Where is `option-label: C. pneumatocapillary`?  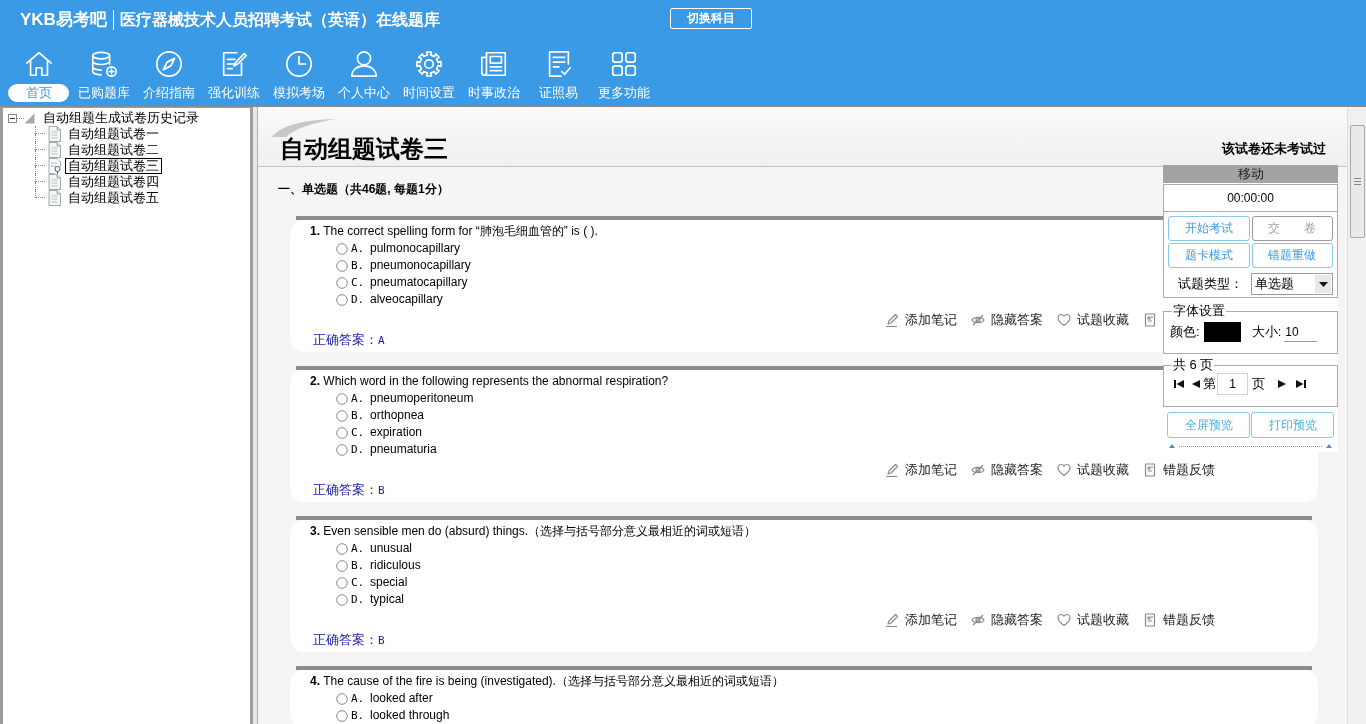 option-label: C. pneumatocapillary is located at coordinates (409, 282).